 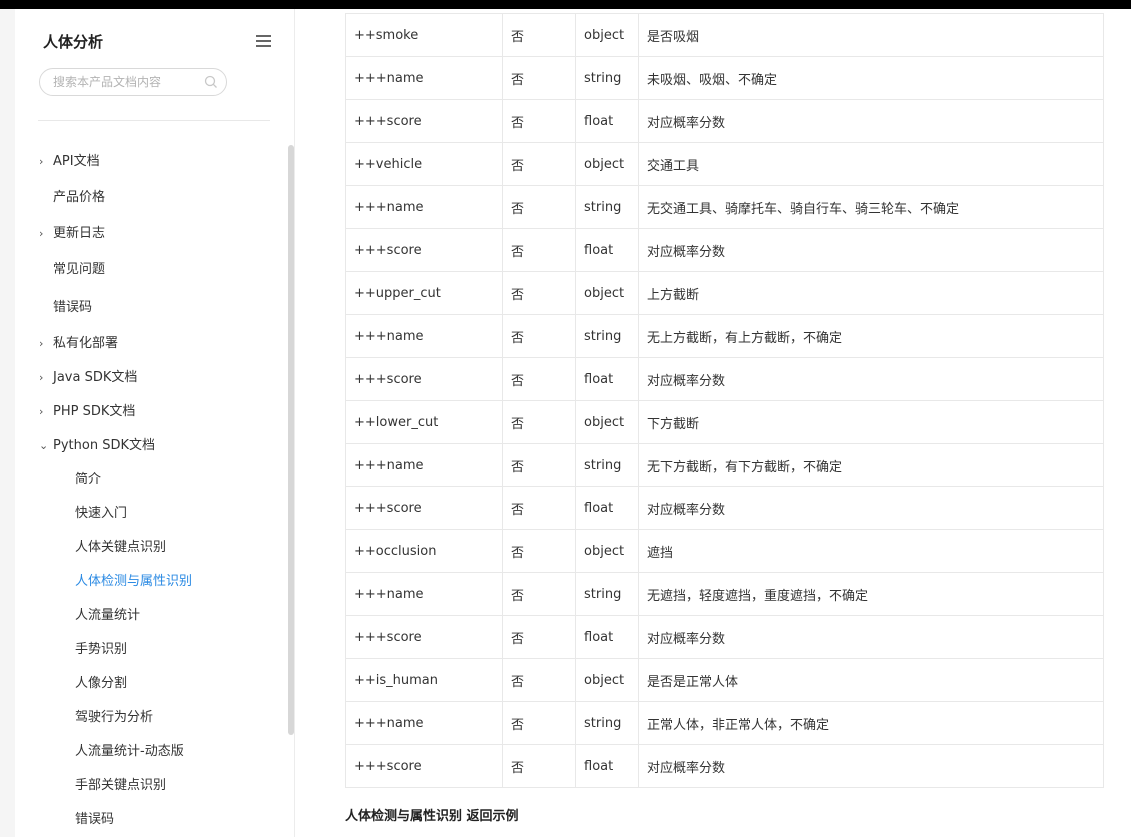 What do you see at coordinates (424, 551) in the screenshot?
I see `param-name-cell: ++occlusion` at bounding box center [424, 551].